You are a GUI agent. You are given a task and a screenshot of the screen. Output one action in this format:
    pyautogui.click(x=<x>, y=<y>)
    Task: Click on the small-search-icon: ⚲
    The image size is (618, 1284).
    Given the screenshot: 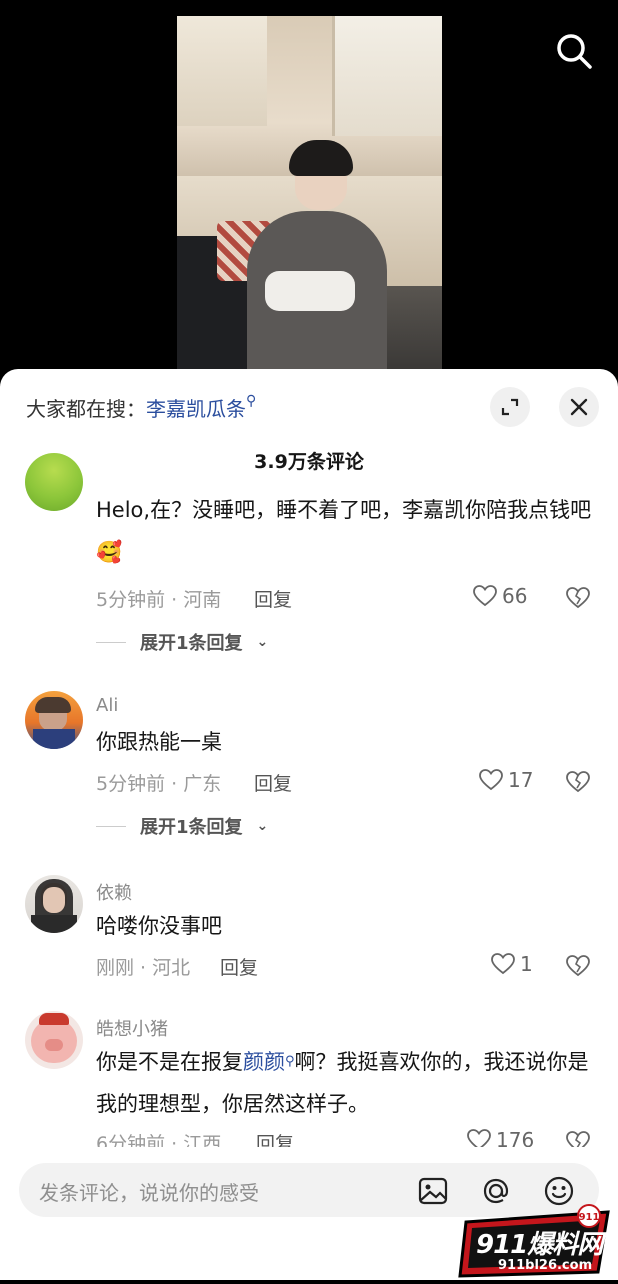 What is the action you would take?
    pyautogui.click(x=251, y=401)
    